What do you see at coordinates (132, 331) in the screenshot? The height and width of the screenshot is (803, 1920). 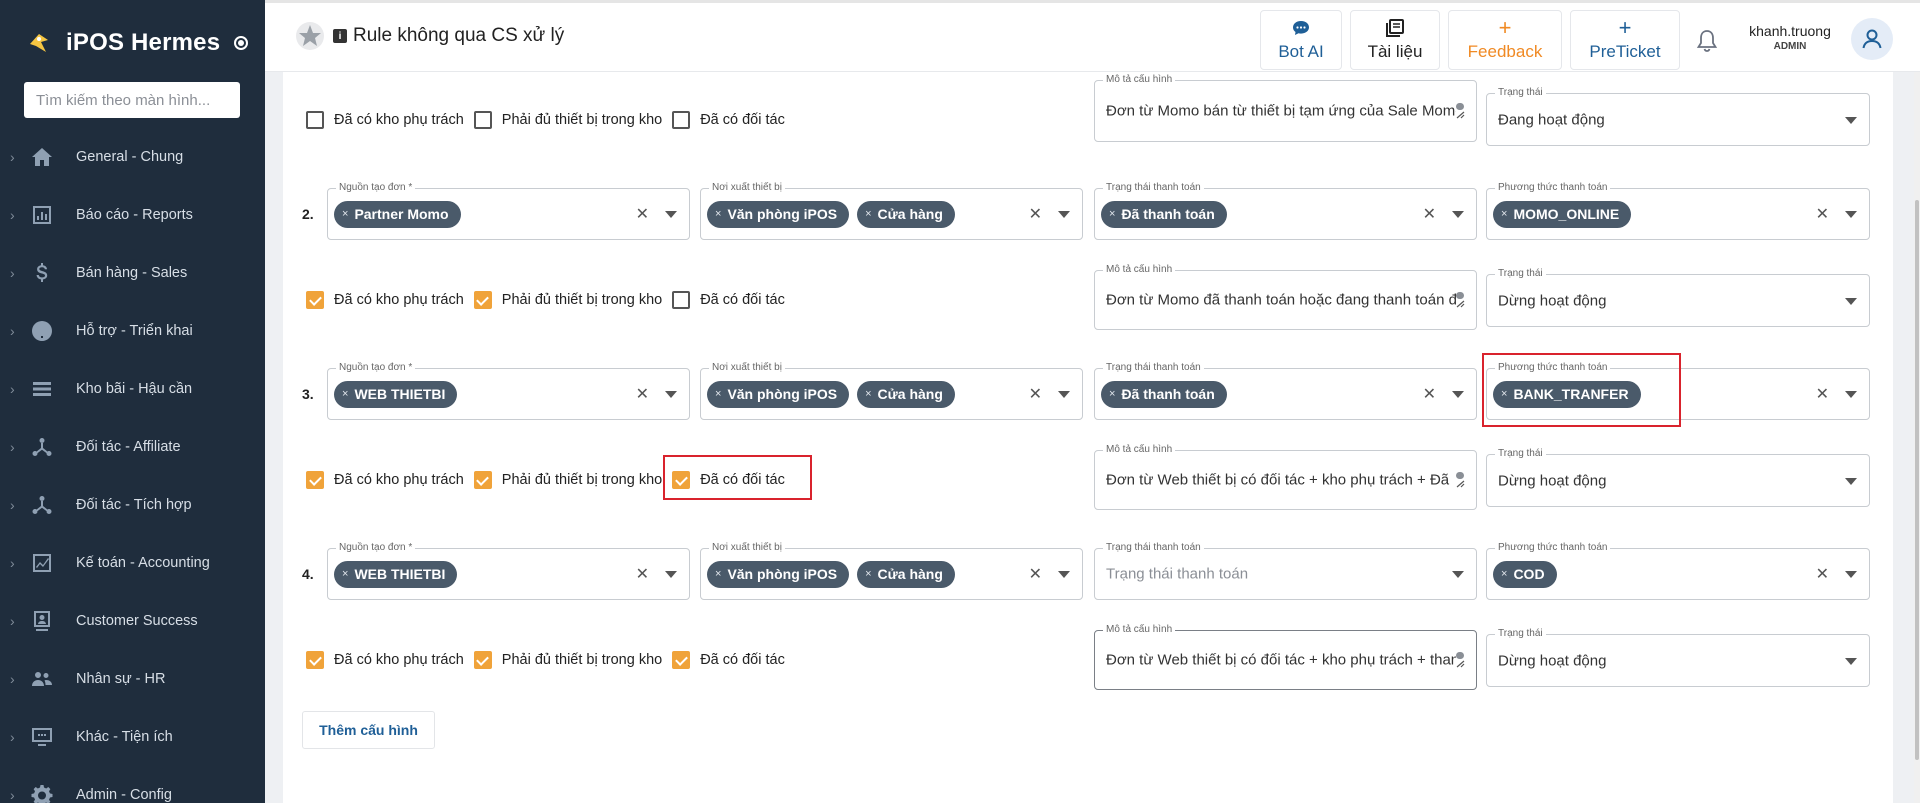 I see `sidebar-item-h-tr-tri-n-khai: › Hỗ trợ - Triển khai` at bounding box center [132, 331].